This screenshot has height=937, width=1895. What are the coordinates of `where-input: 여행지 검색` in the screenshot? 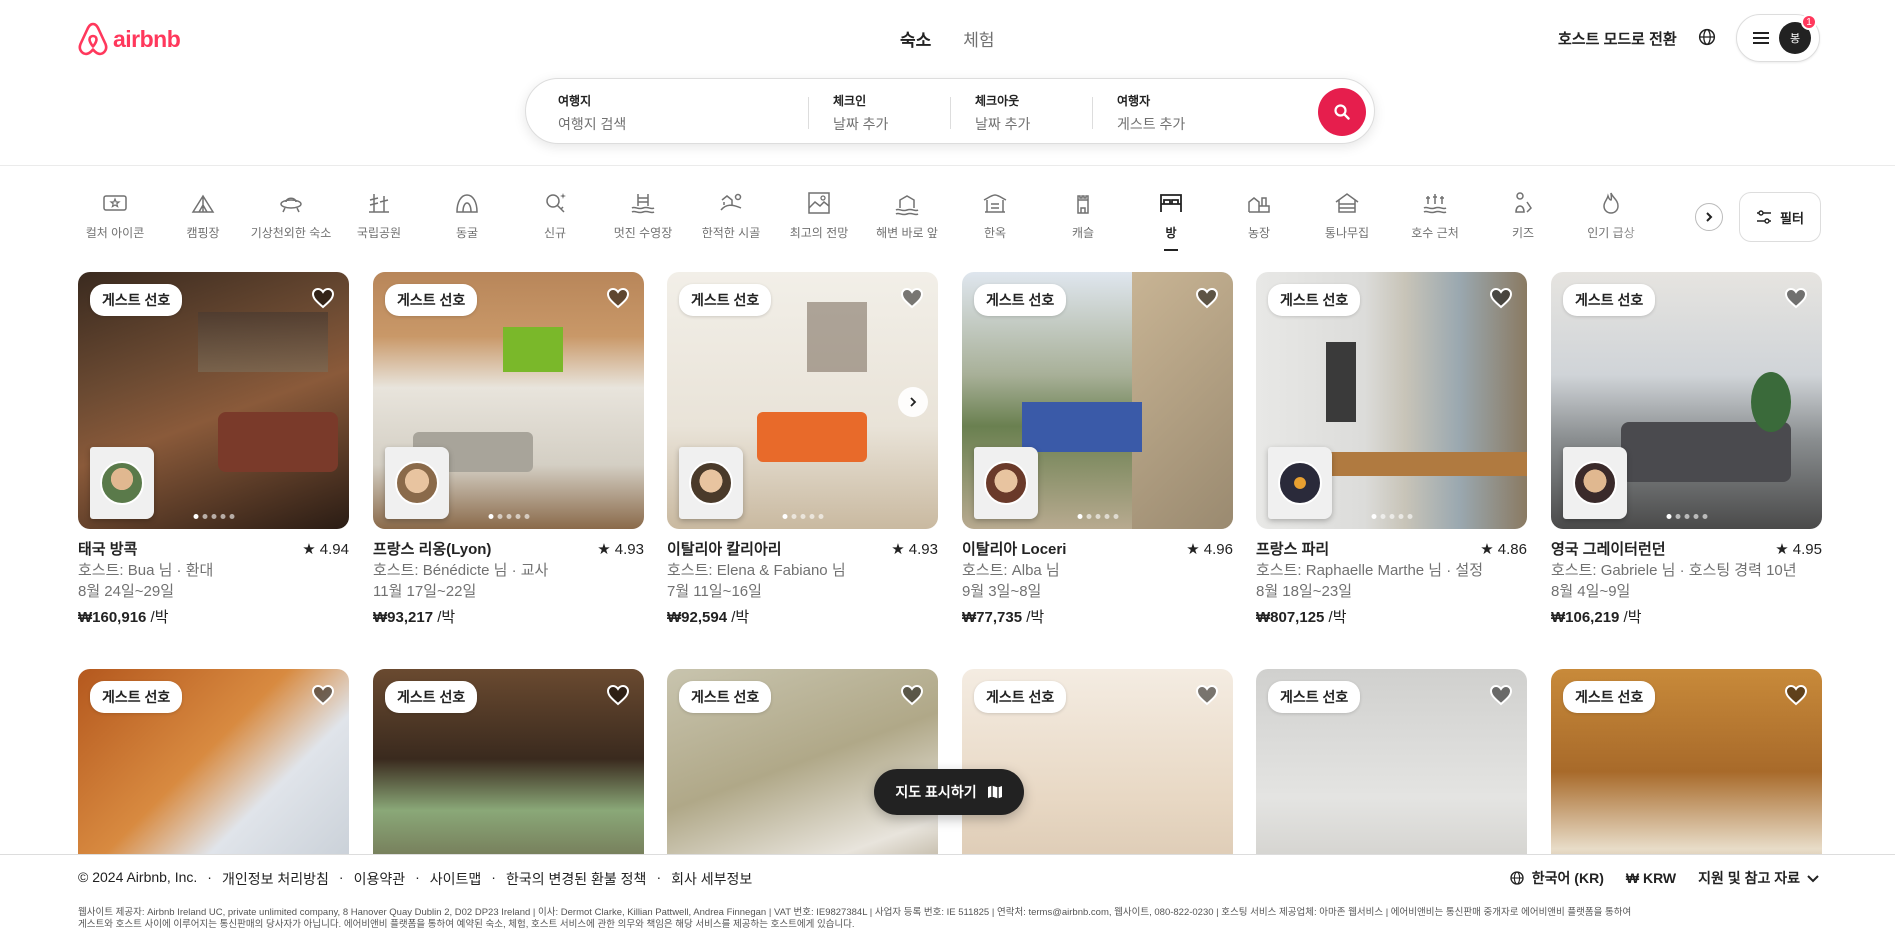 It's located at (673, 124).